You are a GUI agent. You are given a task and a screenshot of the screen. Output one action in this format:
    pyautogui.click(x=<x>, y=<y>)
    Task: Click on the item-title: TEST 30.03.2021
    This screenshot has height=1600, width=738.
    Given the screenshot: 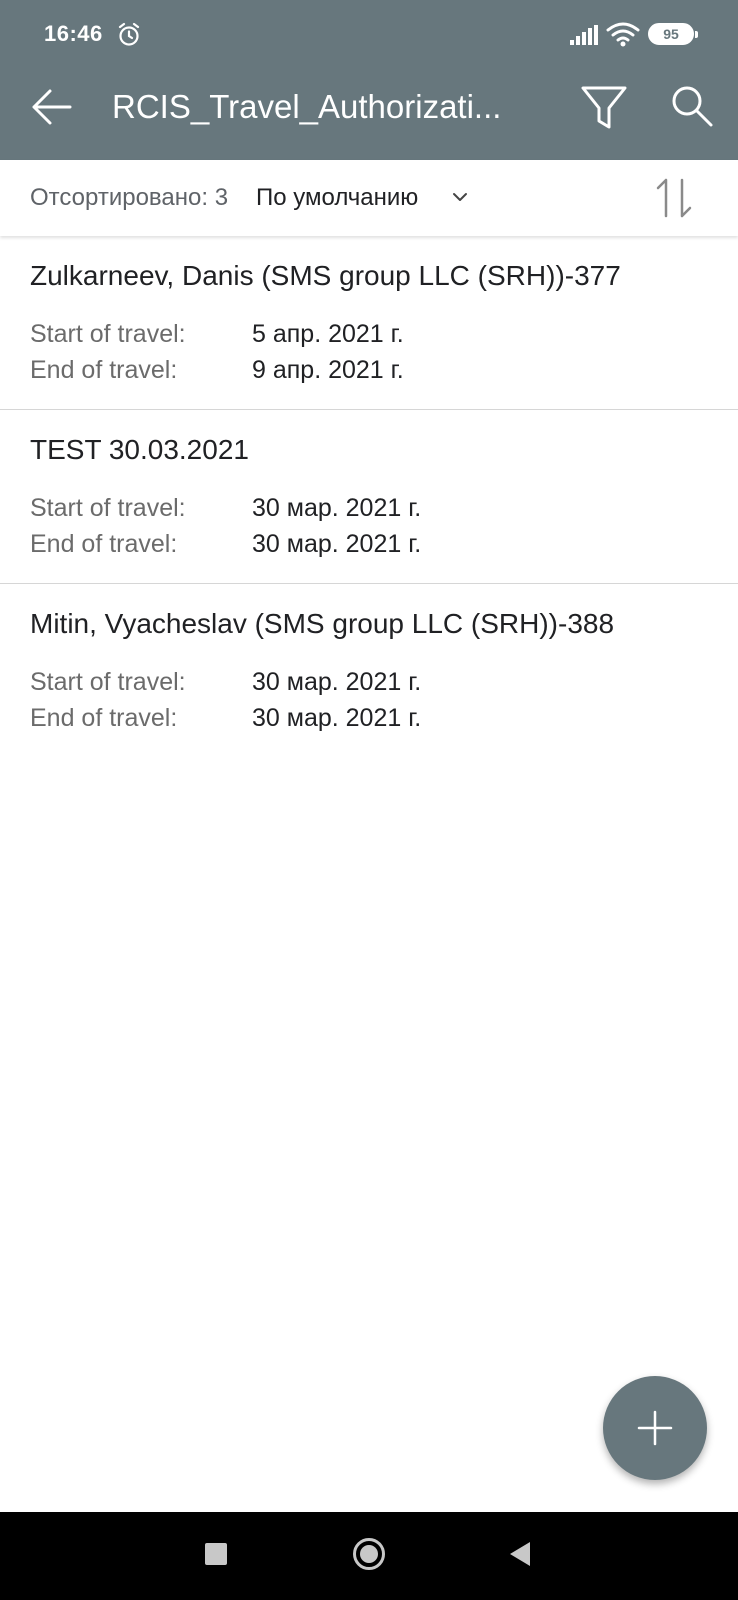 What is the action you would take?
    pyautogui.click(x=139, y=449)
    